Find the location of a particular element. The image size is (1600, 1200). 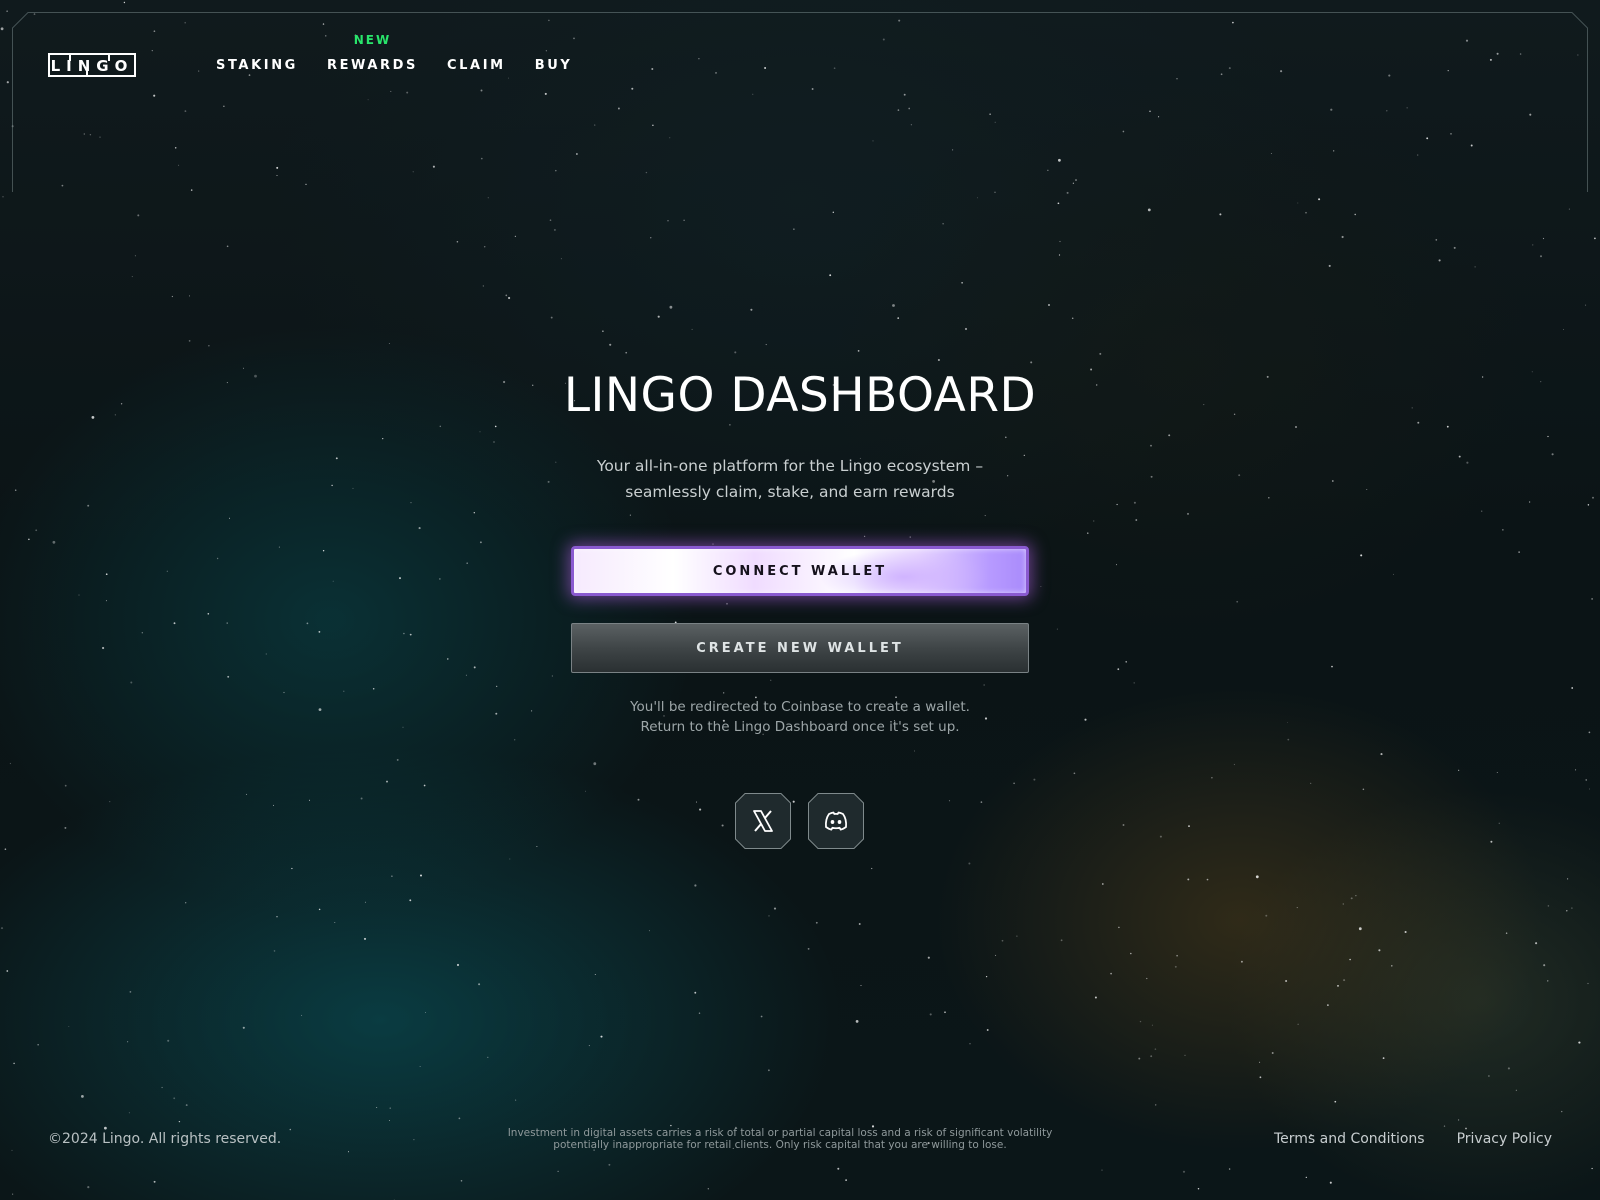

nav-item-buy: BUY is located at coordinates (554, 66).